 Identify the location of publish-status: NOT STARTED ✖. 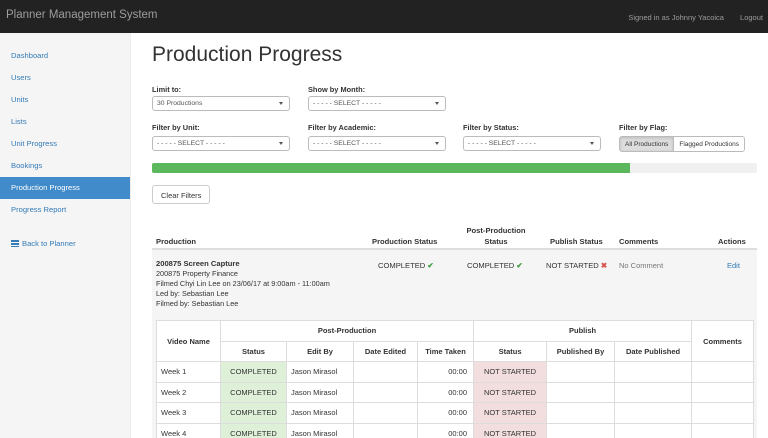
(576, 265).